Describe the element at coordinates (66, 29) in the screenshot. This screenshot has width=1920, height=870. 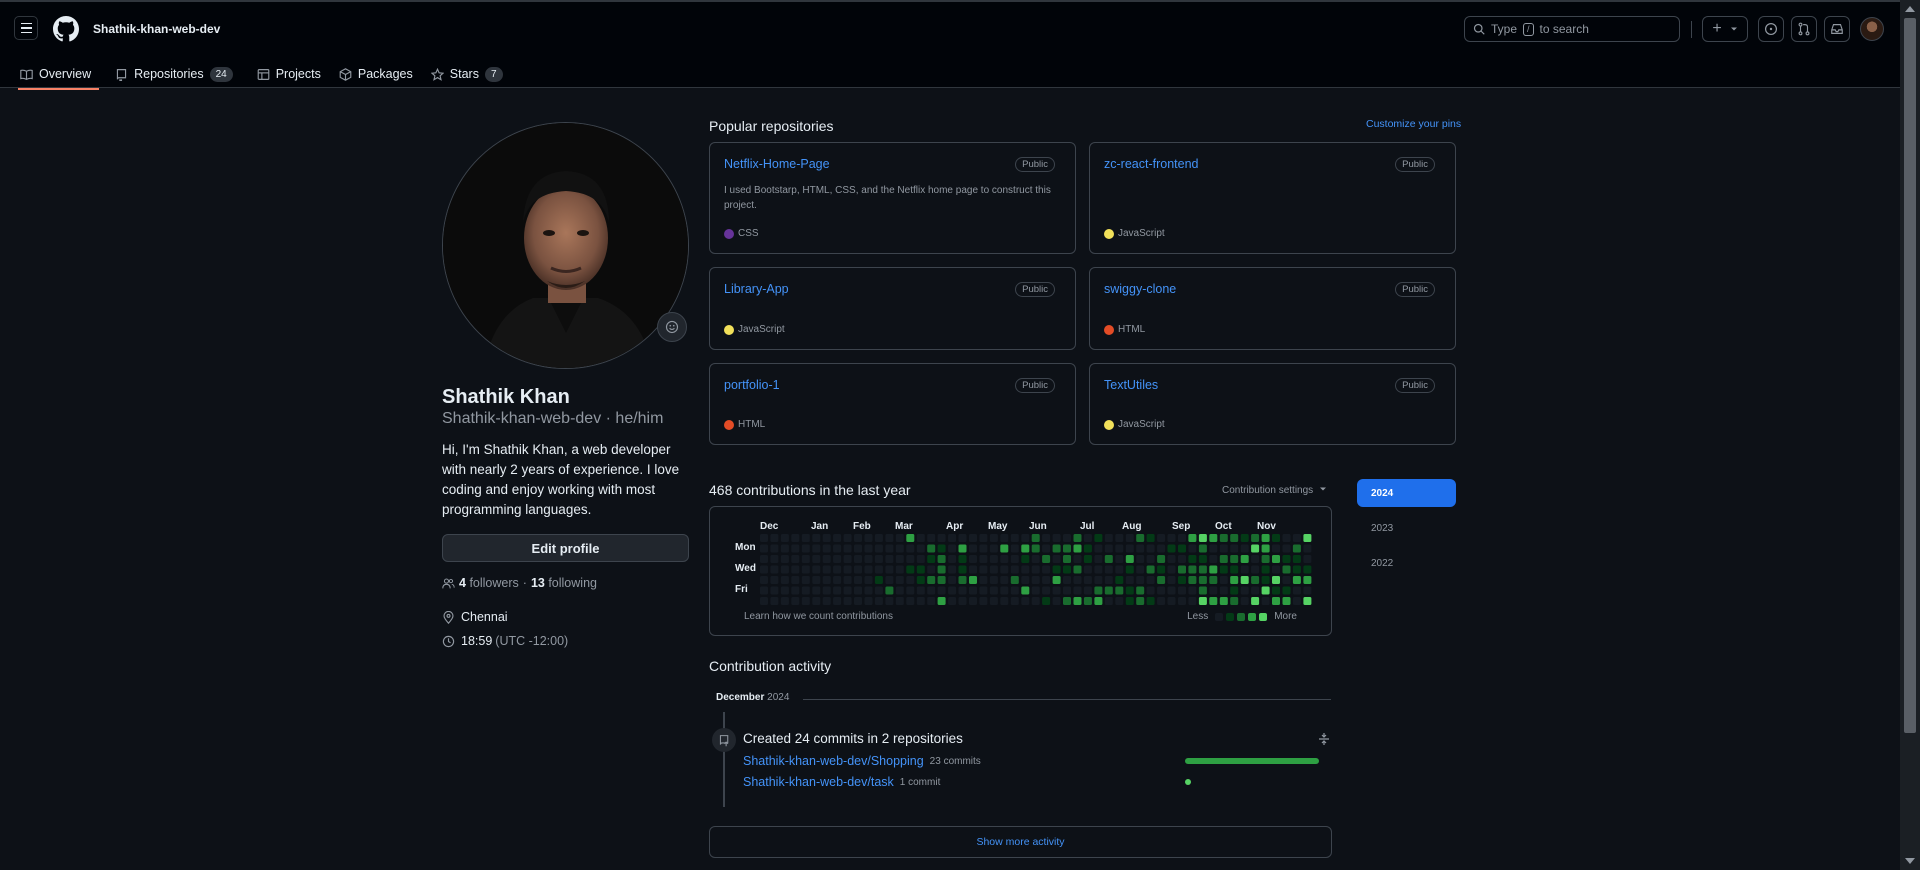
I see `github-logo-icon` at that location.